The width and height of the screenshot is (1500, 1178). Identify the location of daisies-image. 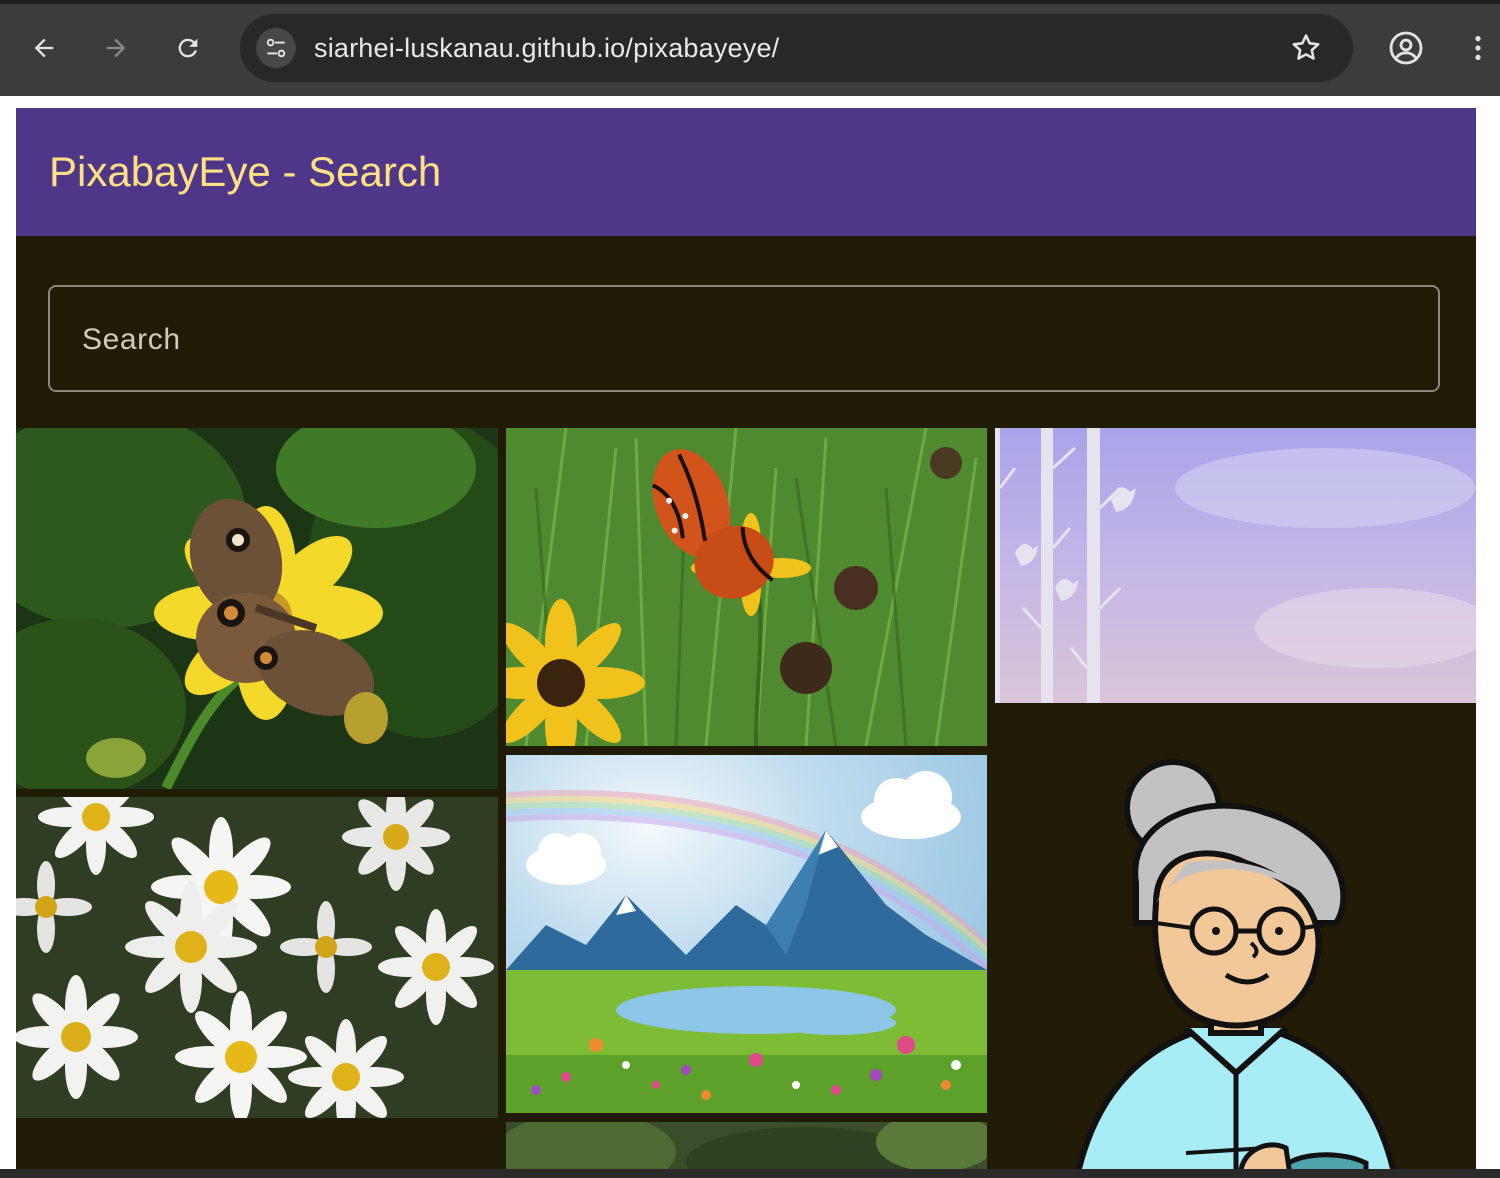
(257, 957).